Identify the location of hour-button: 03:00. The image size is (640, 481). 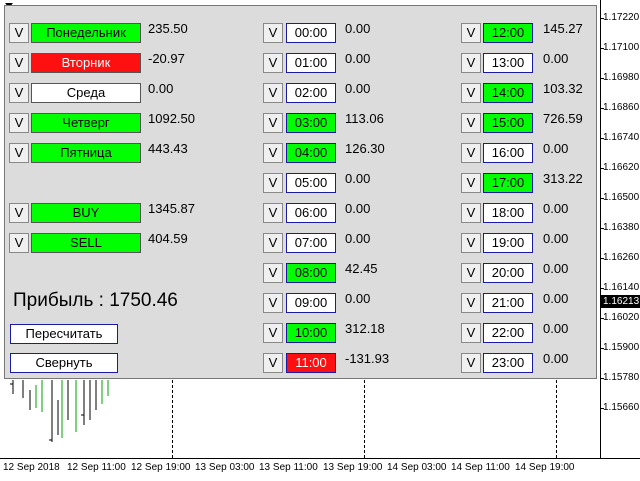
(311, 123).